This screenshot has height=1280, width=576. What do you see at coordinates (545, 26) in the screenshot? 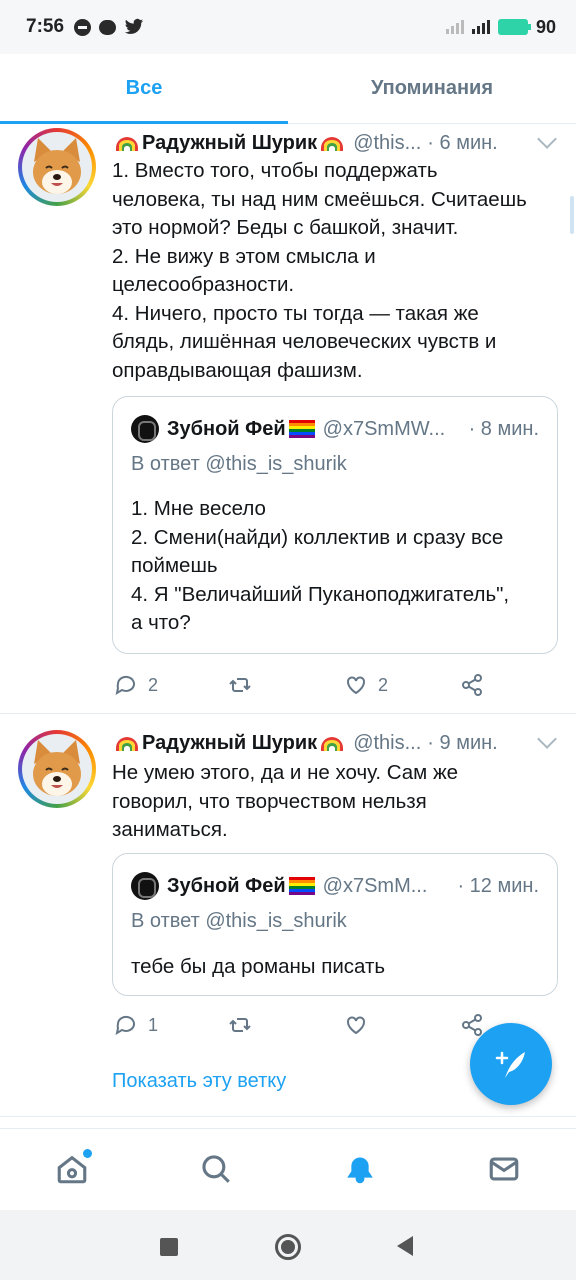
I see `battery-level: 90` at bounding box center [545, 26].